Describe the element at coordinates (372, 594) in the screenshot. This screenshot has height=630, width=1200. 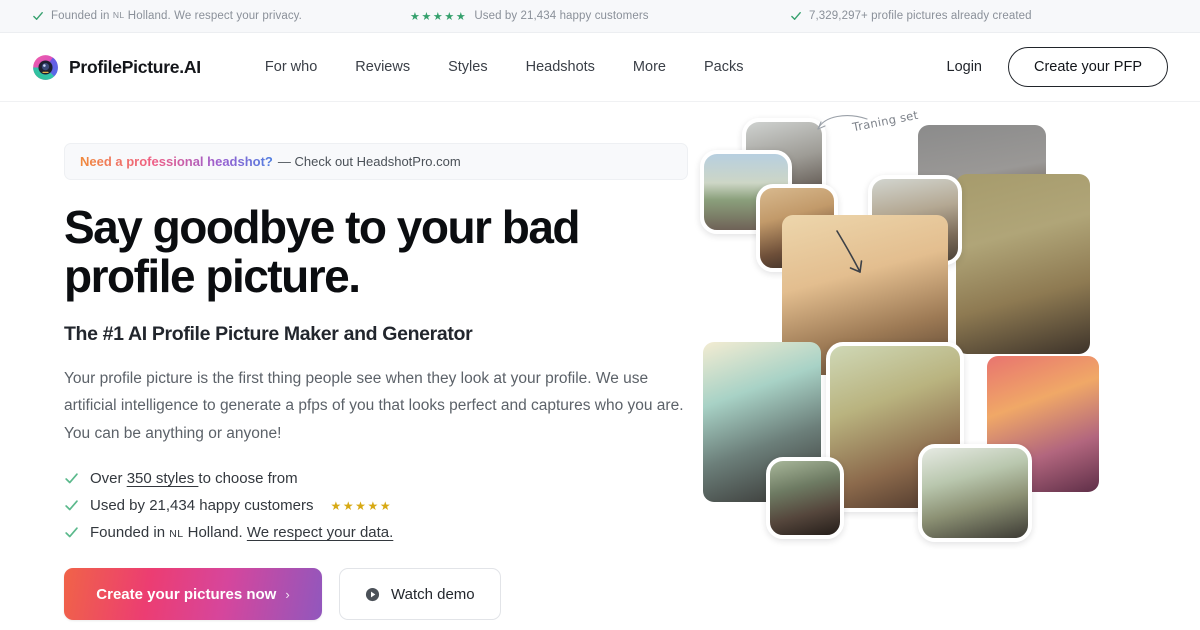
I see `play-circle-icon` at that location.